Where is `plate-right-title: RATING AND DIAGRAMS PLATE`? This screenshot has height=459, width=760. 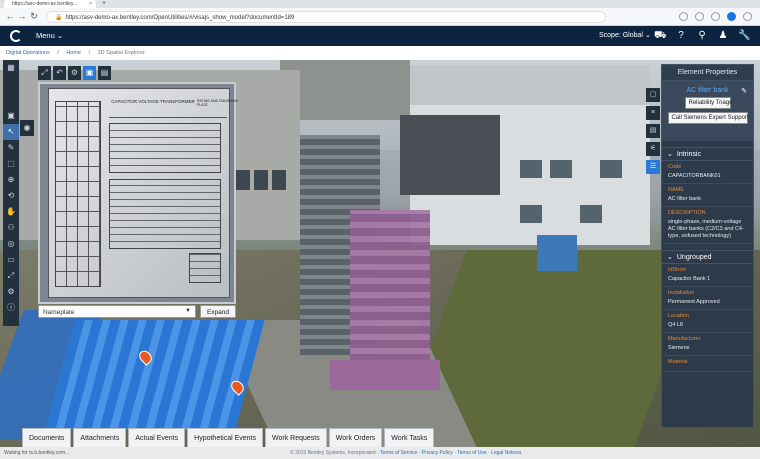 plate-right-title: RATING AND DIAGRAMS PLATE is located at coordinates (217, 103).